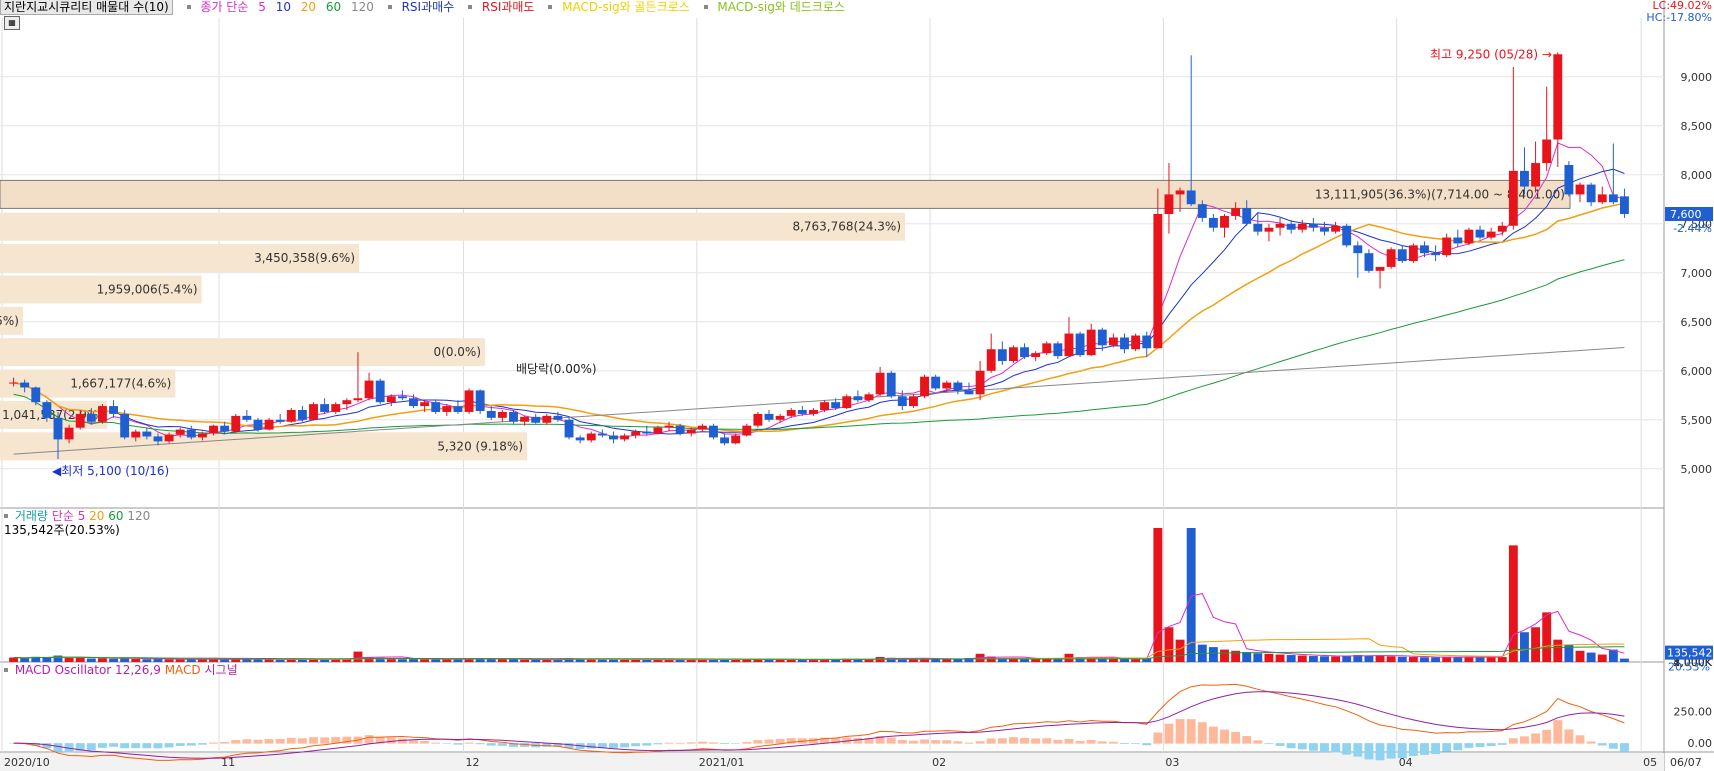 The image size is (1714, 771). I want to click on ma60-label: 60, so click(333, 7).